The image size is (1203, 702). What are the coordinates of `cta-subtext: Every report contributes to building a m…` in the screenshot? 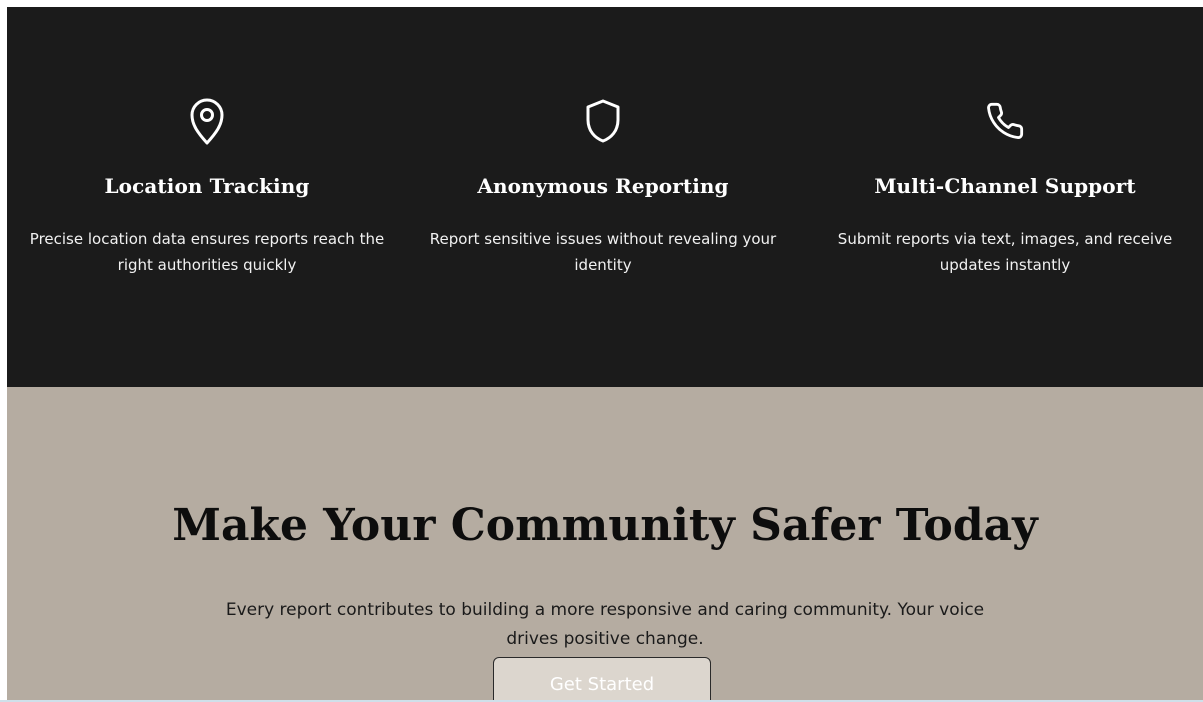 It's located at (605, 624).